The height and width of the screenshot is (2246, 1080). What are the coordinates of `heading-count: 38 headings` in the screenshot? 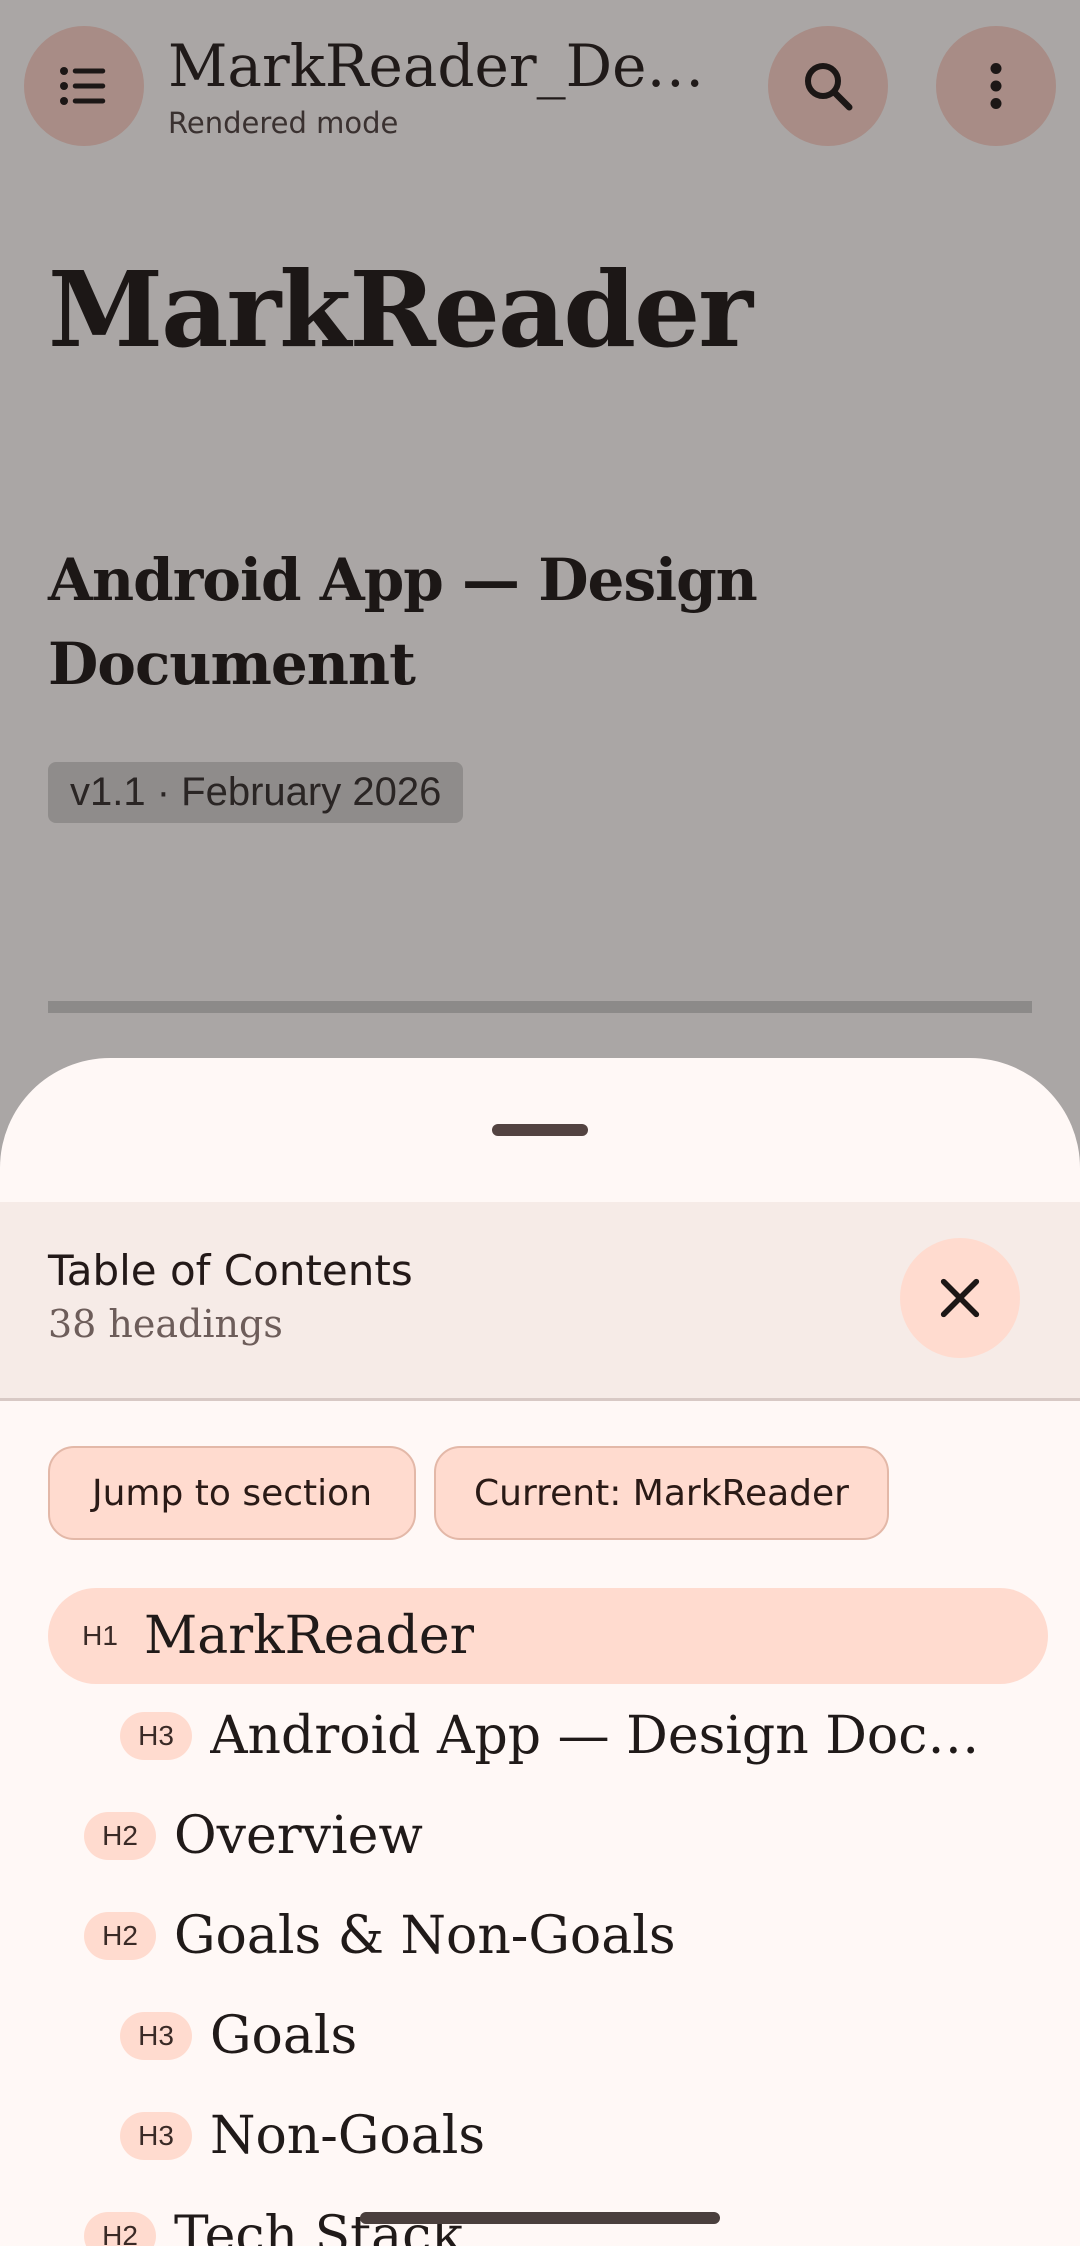 It's located at (165, 1324).